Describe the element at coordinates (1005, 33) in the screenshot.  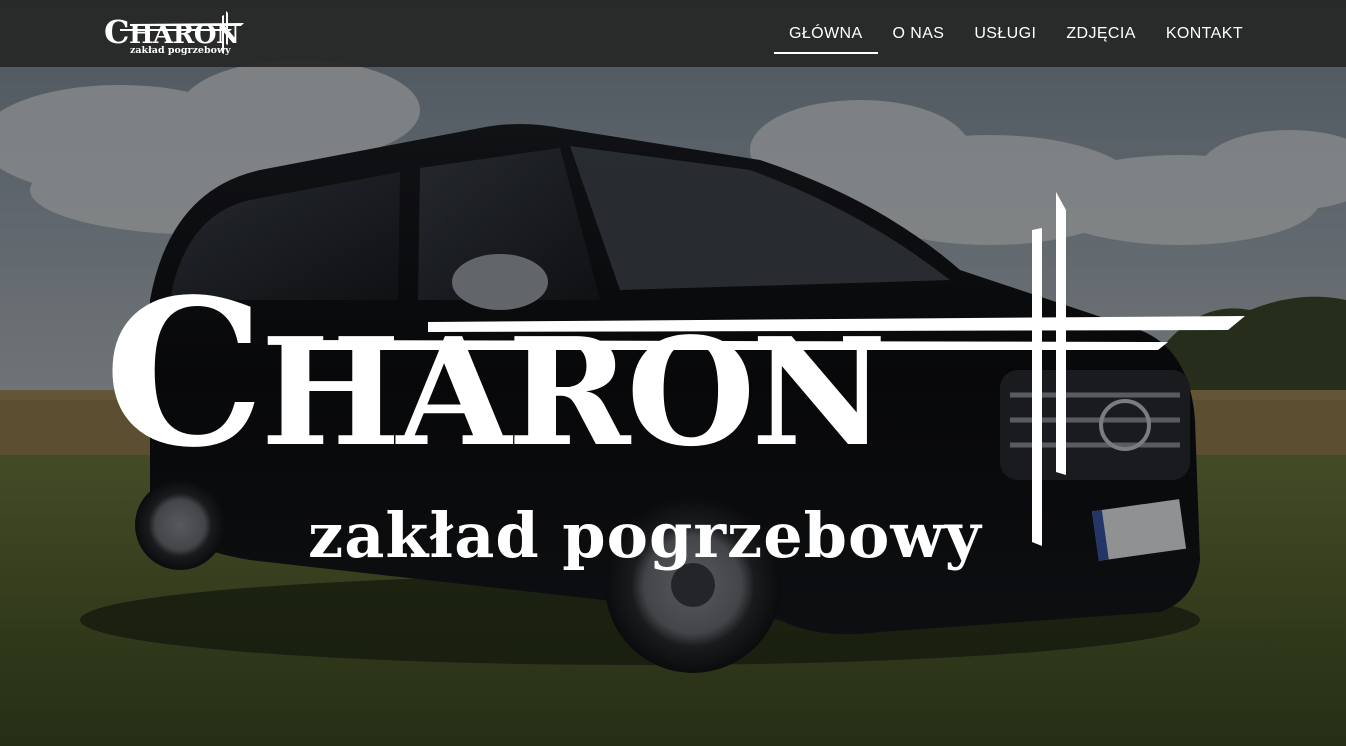
I see `nav-item-uslugi: USŁUGI` at that location.